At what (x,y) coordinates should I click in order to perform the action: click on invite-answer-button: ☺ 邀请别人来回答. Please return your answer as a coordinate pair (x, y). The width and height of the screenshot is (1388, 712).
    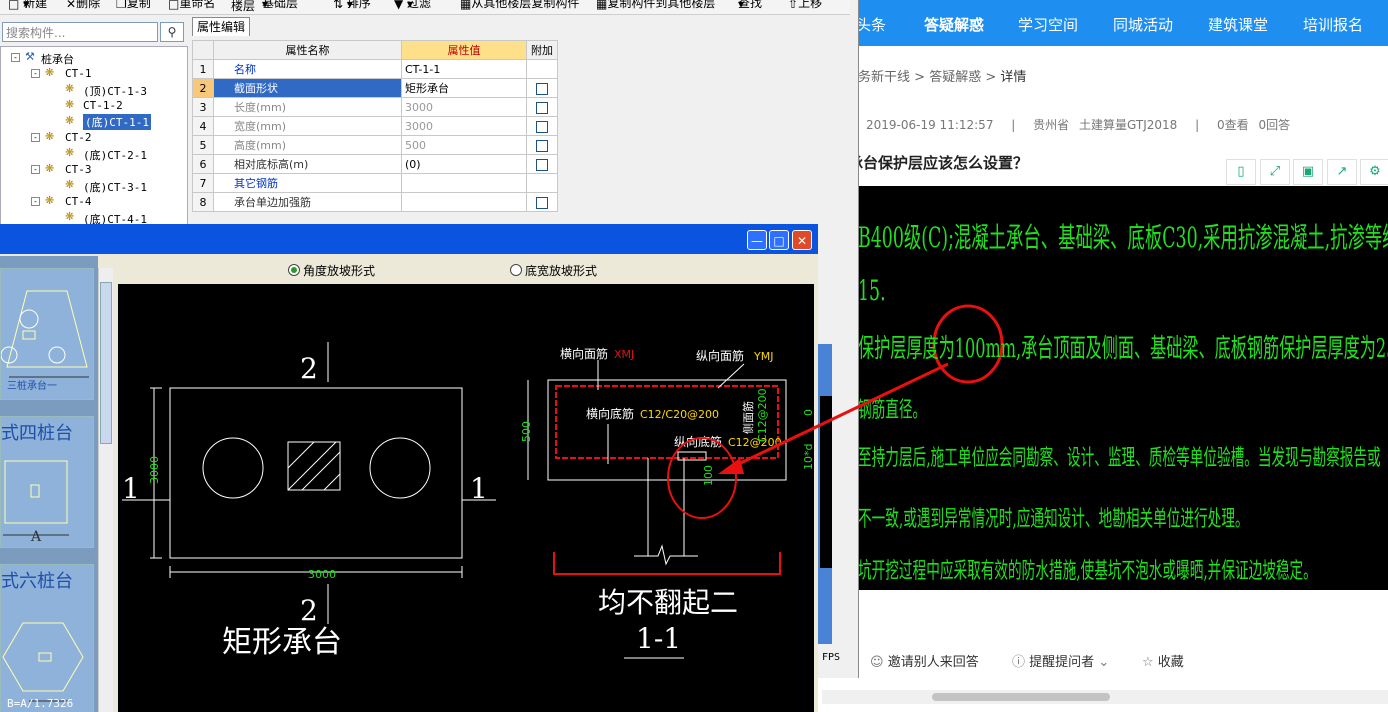
    Looking at the image, I should click on (924, 660).